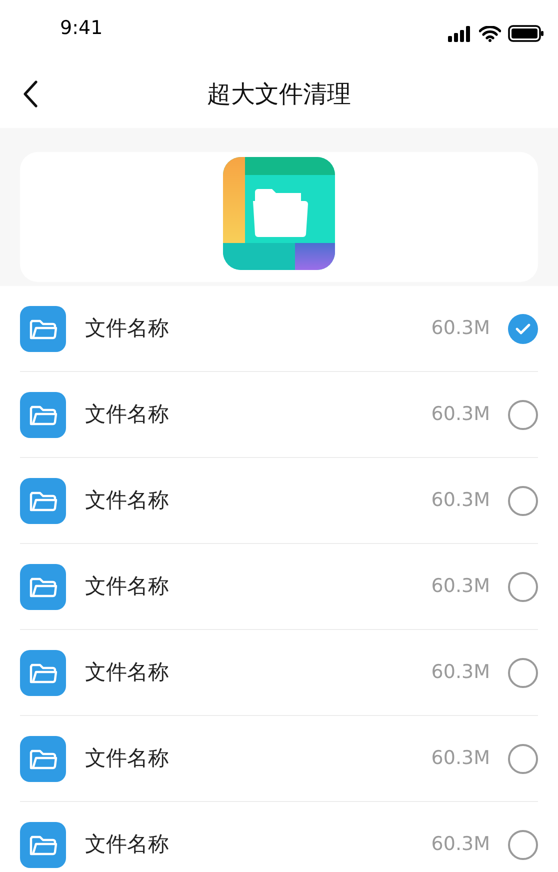 Image resolution: width=558 pixels, height=872 pixels. What do you see at coordinates (490, 34) in the screenshot?
I see `wifi-icon` at bounding box center [490, 34].